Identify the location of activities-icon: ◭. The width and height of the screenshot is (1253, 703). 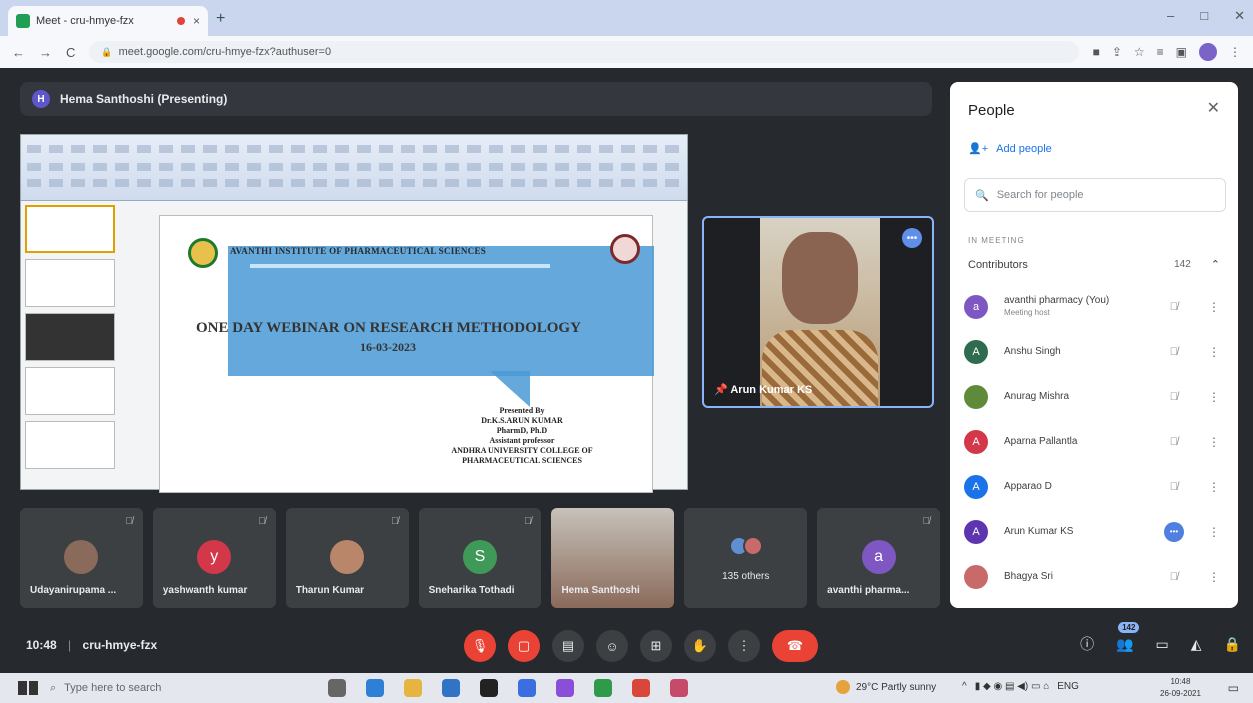
(1196, 644).